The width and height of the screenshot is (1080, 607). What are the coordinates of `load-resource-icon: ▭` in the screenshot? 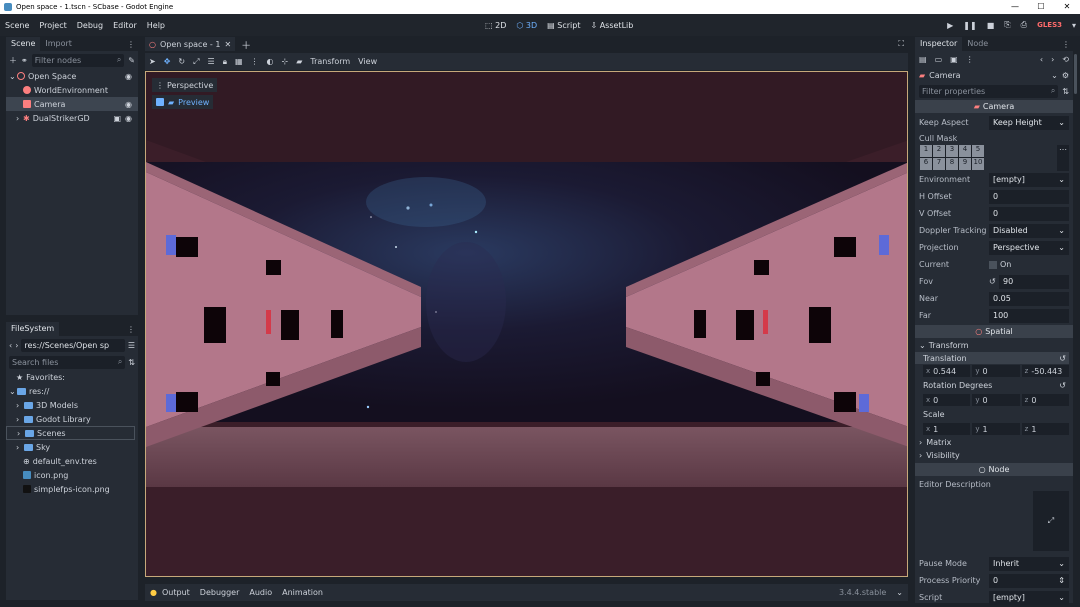 It's located at (939, 59).